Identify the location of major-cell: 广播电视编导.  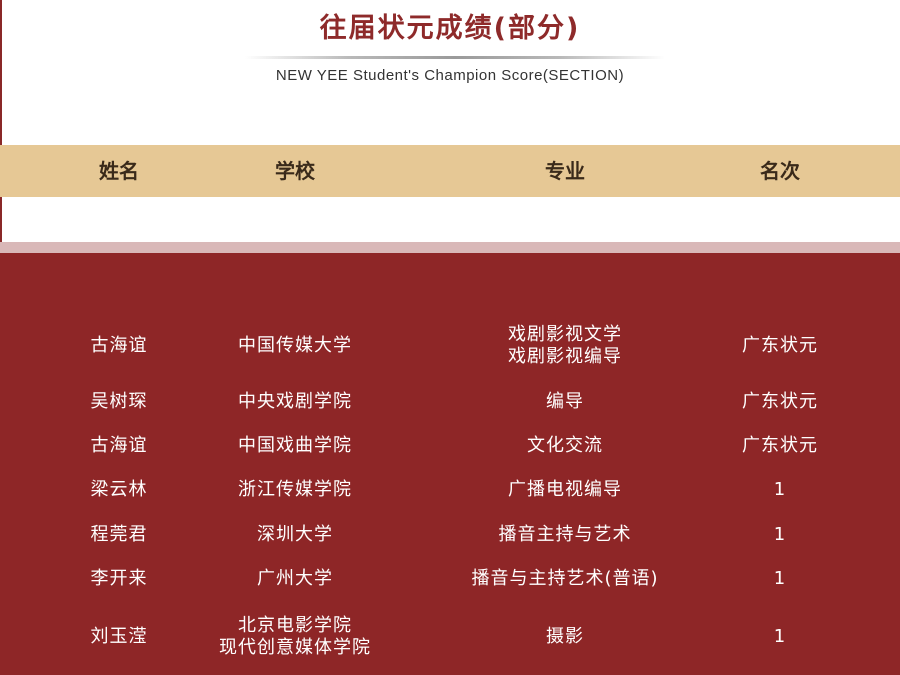
(565, 490).